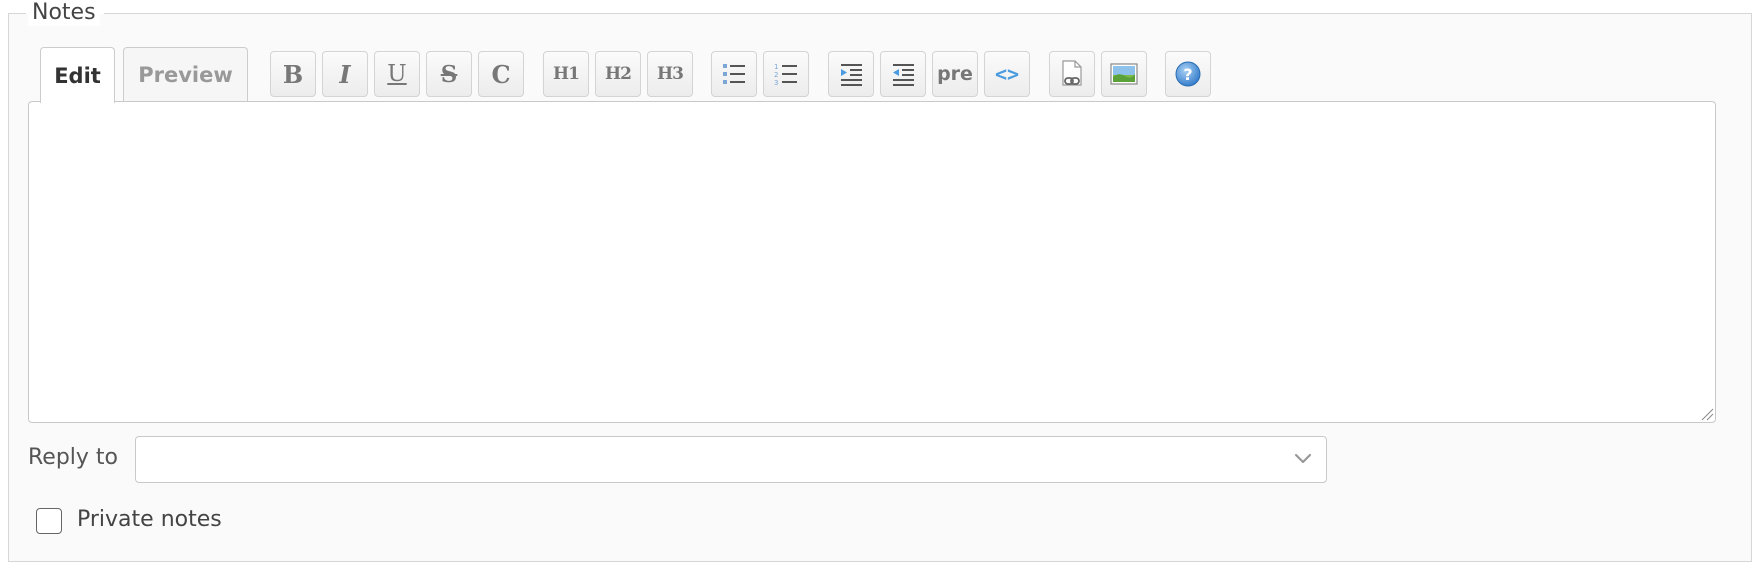  I want to click on outdent-icon, so click(903, 75).